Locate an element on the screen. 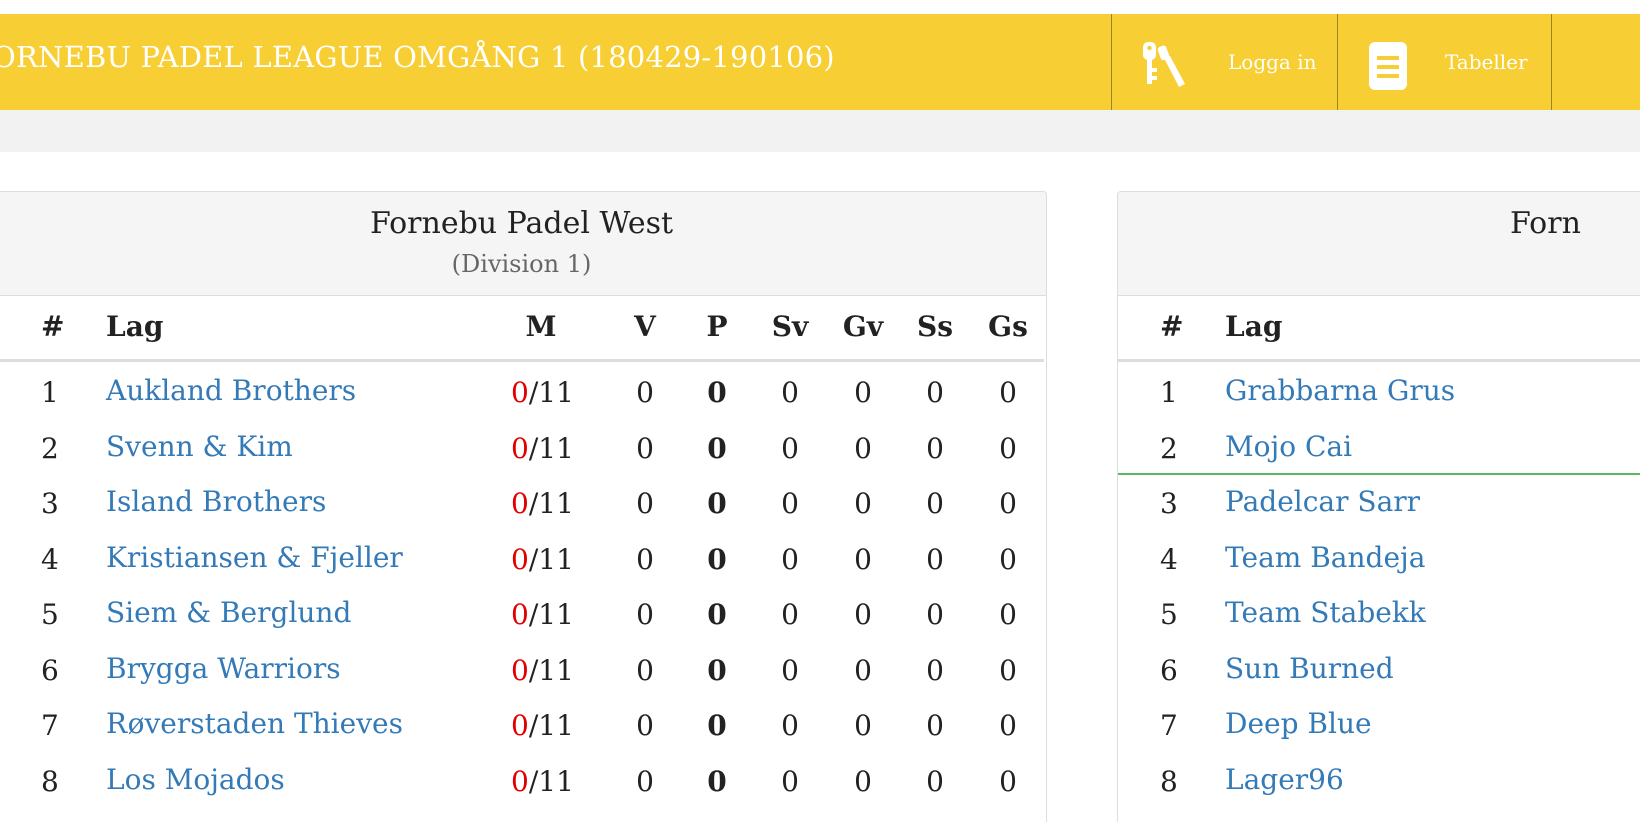 This screenshot has width=1640, height=822. col-header-ss: Ss is located at coordinates (935, 326).